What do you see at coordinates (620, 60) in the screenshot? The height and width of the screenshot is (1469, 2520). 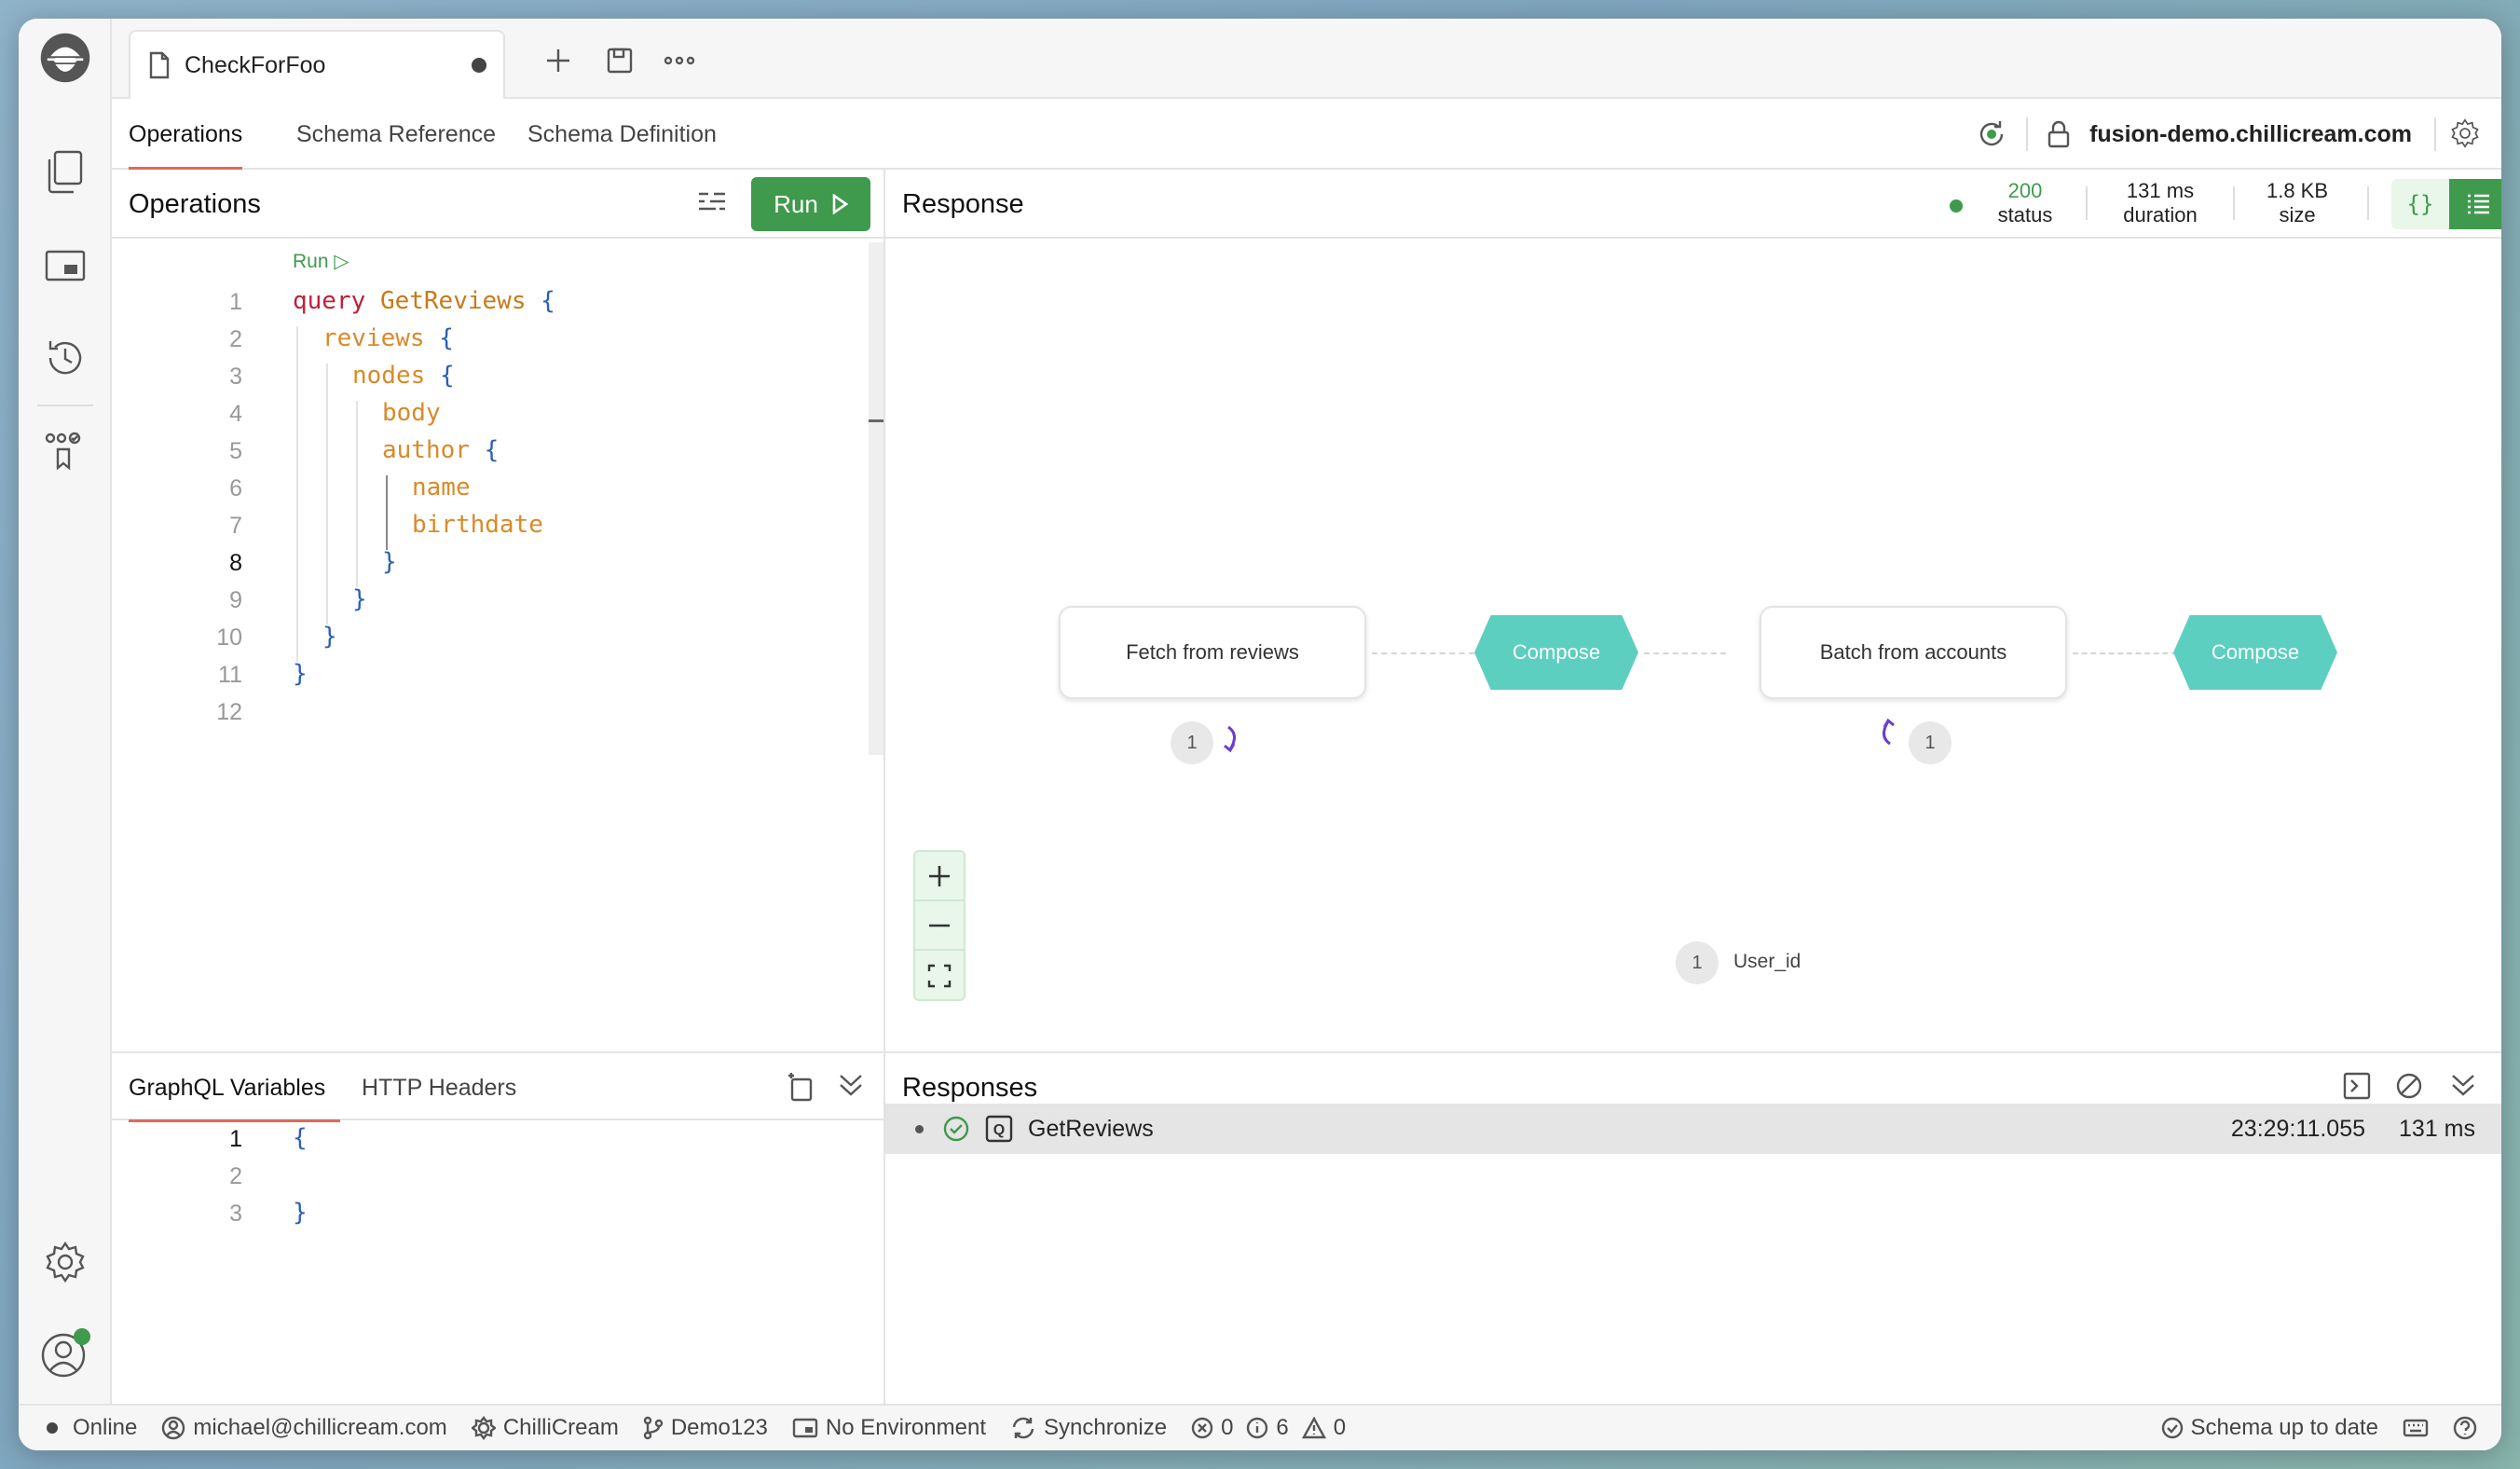 I see `save-icon` at bounding box center [620, 60].